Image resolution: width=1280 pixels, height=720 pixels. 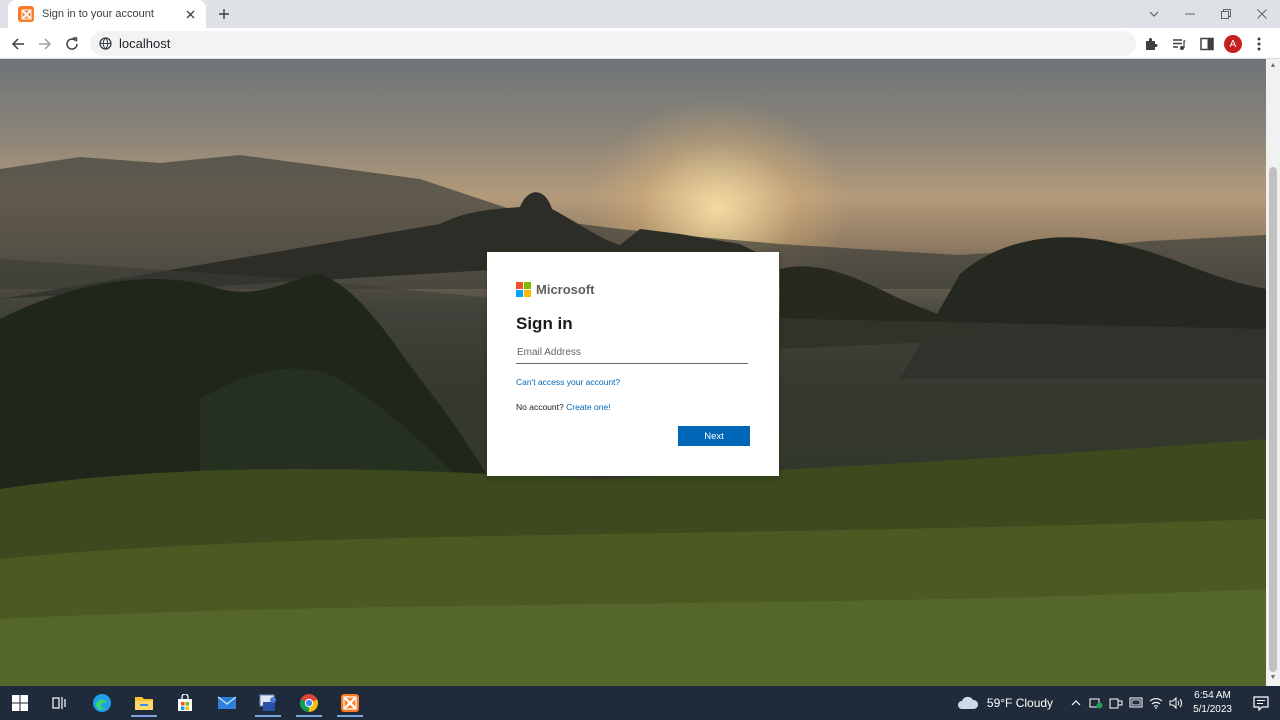 I want to click on plus-icon, so click(x=224, y=14).